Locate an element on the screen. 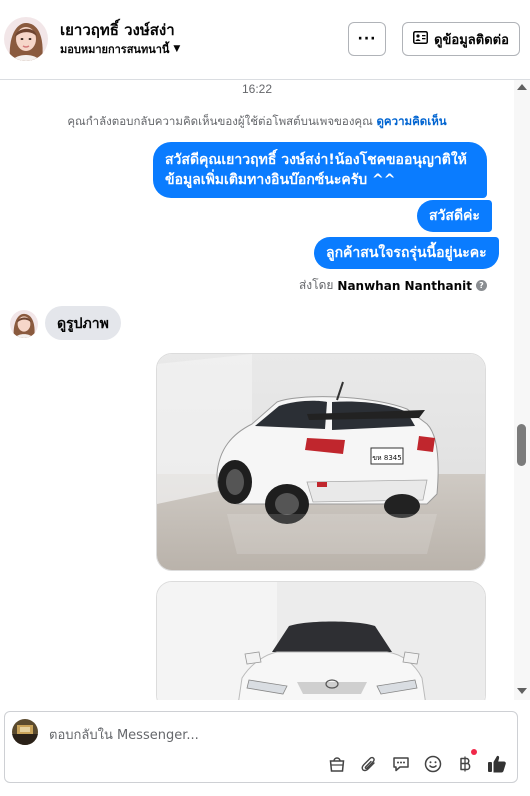  notification-dot is located at coordinates (474, 752).